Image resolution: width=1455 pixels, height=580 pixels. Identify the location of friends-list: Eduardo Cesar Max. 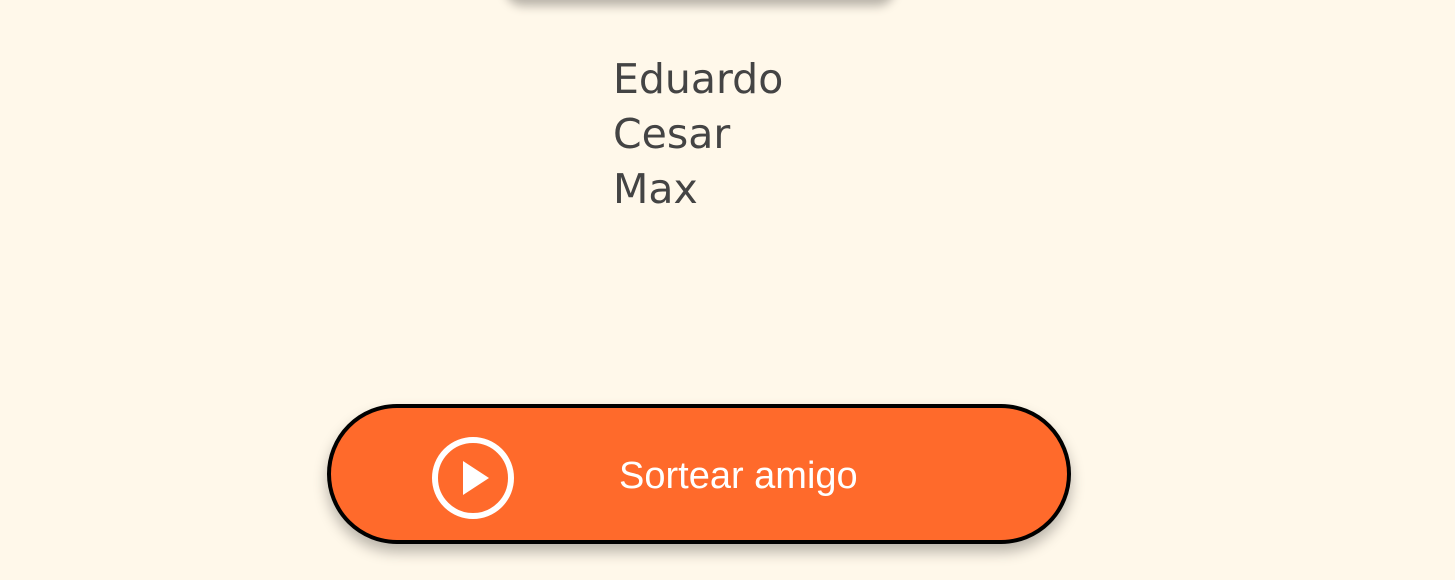
(698, 134).